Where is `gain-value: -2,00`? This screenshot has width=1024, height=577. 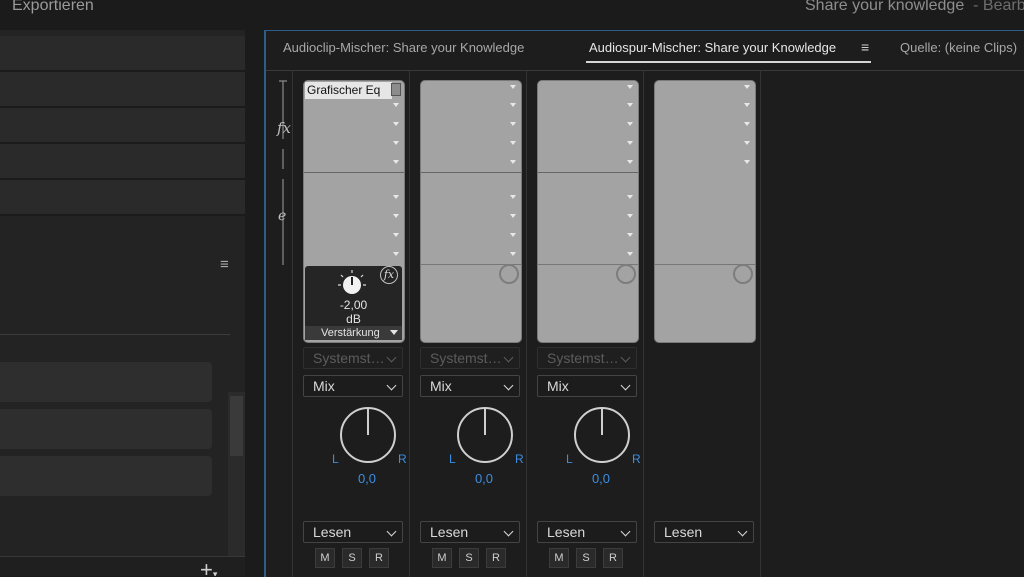
gain-value: -2,00 is located at coordinates (353, 305).